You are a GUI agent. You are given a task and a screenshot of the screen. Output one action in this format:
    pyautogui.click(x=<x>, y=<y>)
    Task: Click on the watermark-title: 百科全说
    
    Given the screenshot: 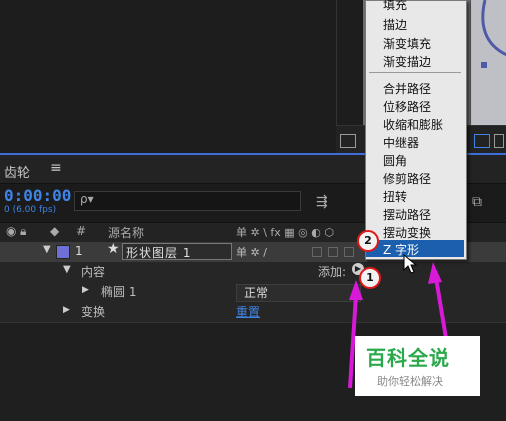 What is the action you would take?
    pyautogui.click(x=408, y=358)
    